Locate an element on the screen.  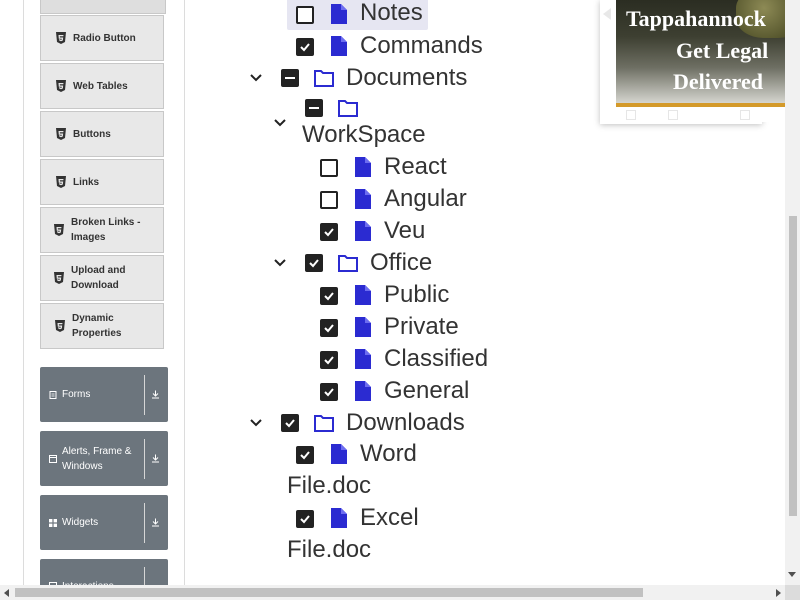
node-label: Private is located at coordinates (421, 326).